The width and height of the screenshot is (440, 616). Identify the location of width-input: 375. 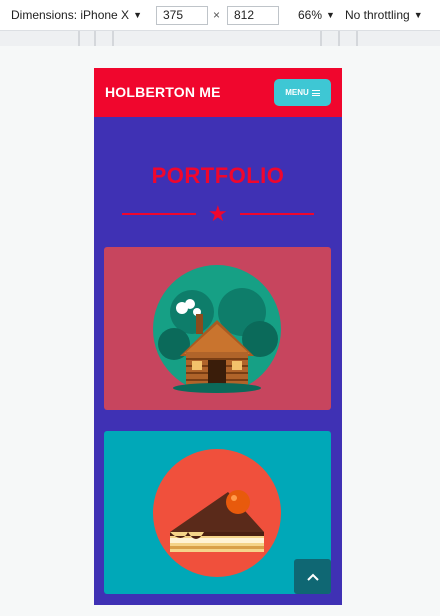
(182, 15).